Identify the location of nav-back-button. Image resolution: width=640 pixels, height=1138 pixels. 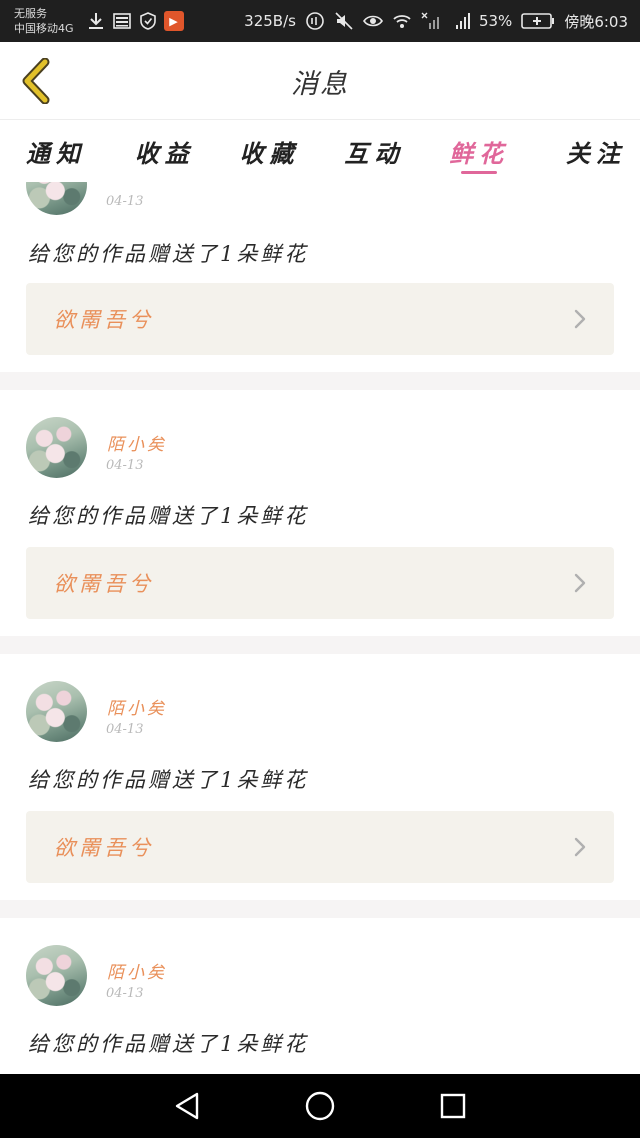
(187, 1106).